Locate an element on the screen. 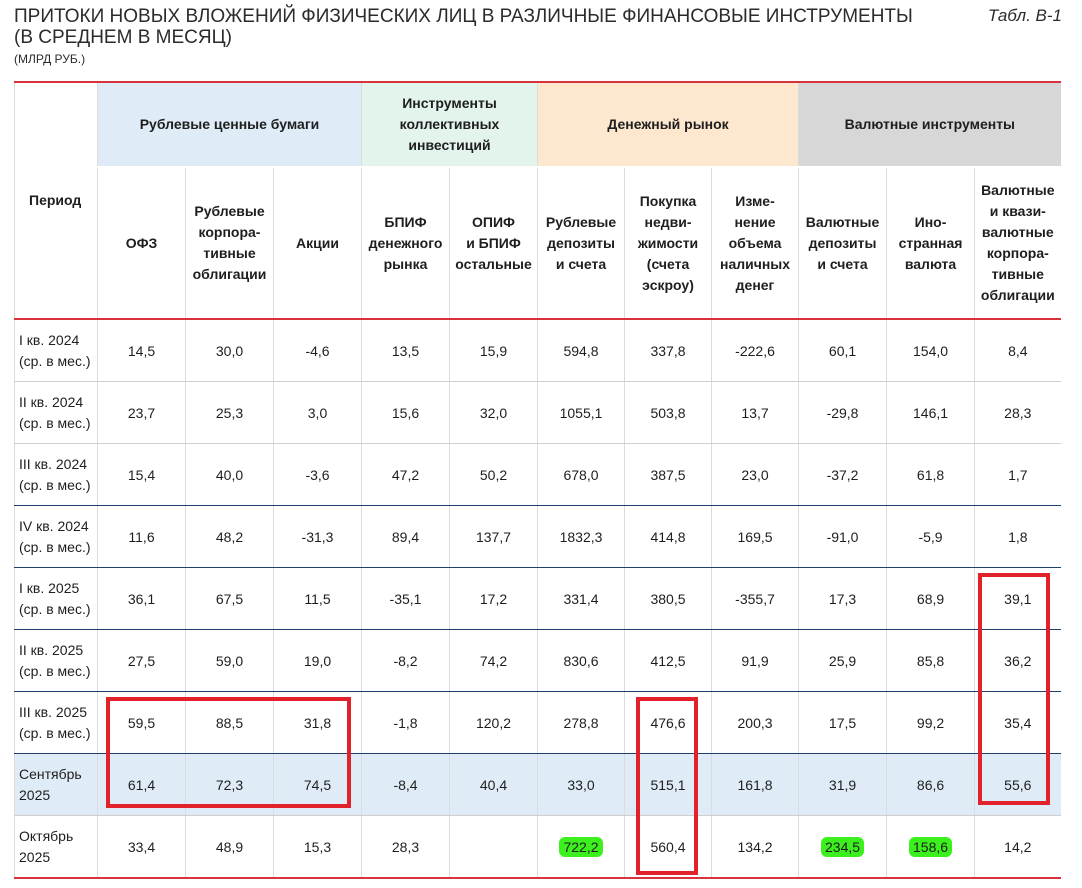  value-cell: 61,8 is located at coordinates (930, 474).